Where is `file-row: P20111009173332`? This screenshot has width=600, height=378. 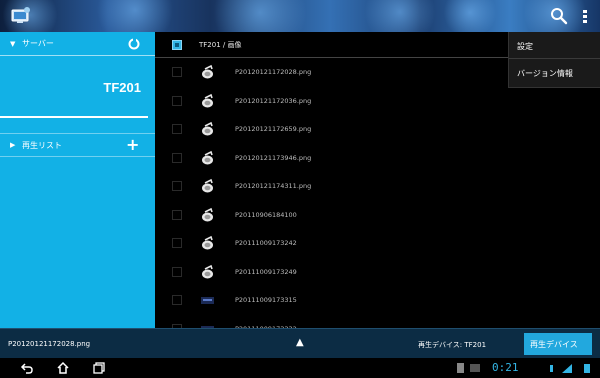
file-row: P20111009173332 is located at coordinates (377, 321).